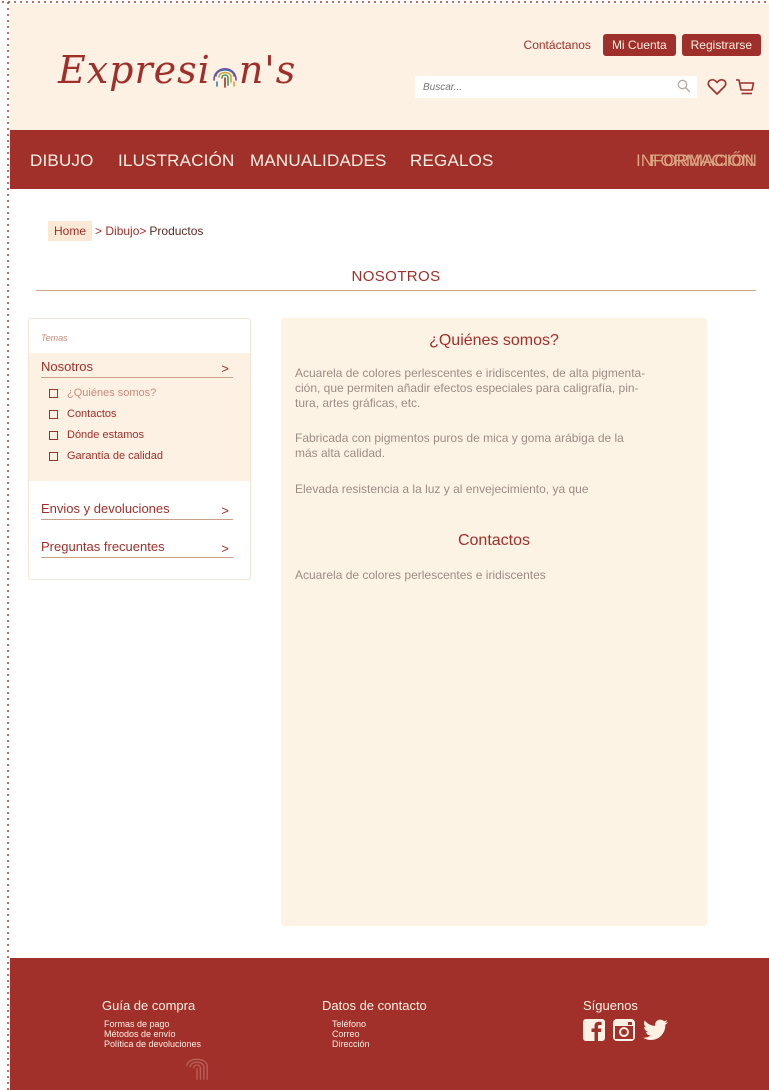  Describe the element at coordinates (137, 368) in the screenshot. I see `sidebar-section-nosotros: Nosotros >` at that location.